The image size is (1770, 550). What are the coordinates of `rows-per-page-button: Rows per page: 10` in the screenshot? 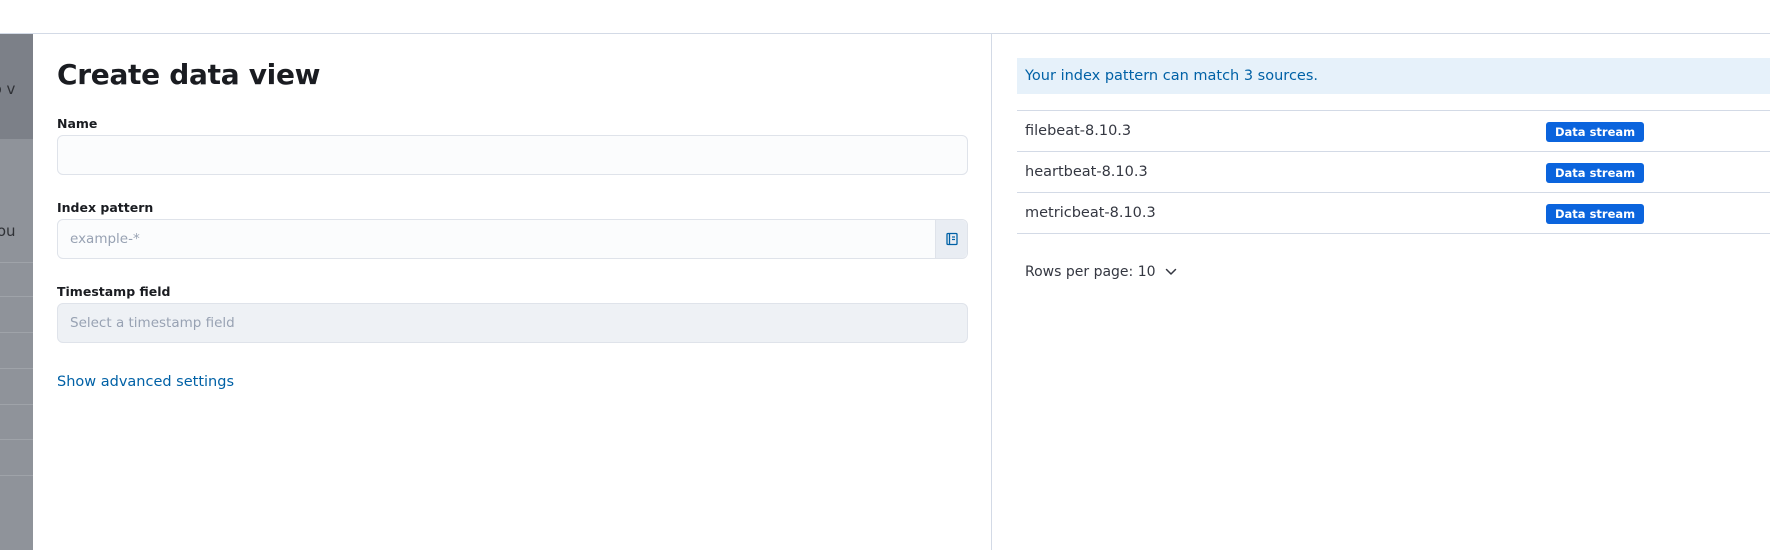 It's located at (1101, 272).